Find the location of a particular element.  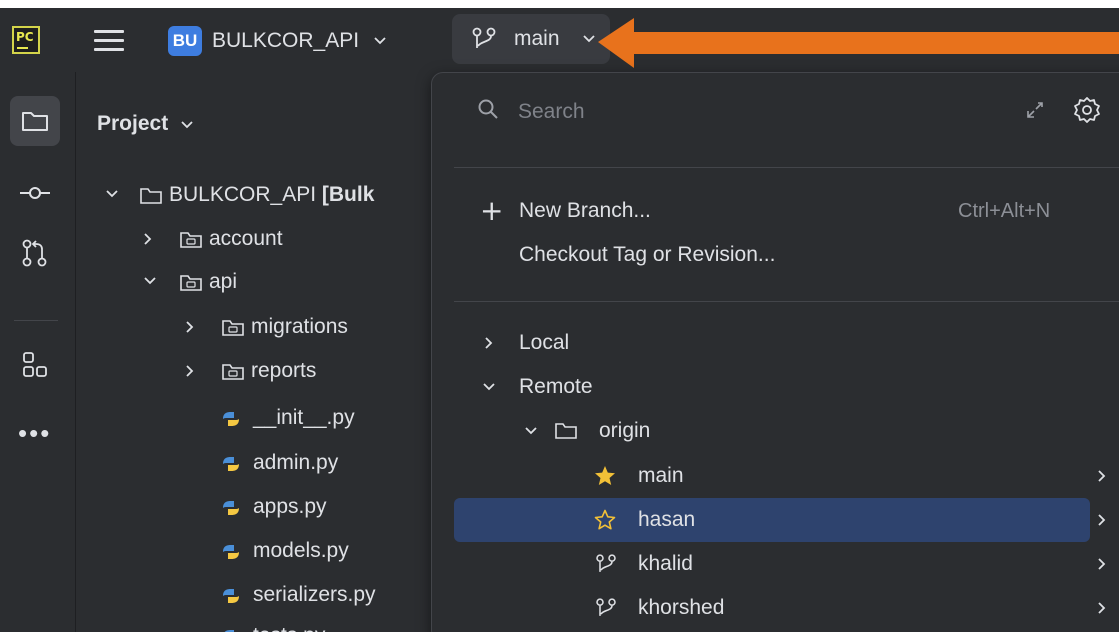

tree-label: models.py is located at coordinates (301, 550).